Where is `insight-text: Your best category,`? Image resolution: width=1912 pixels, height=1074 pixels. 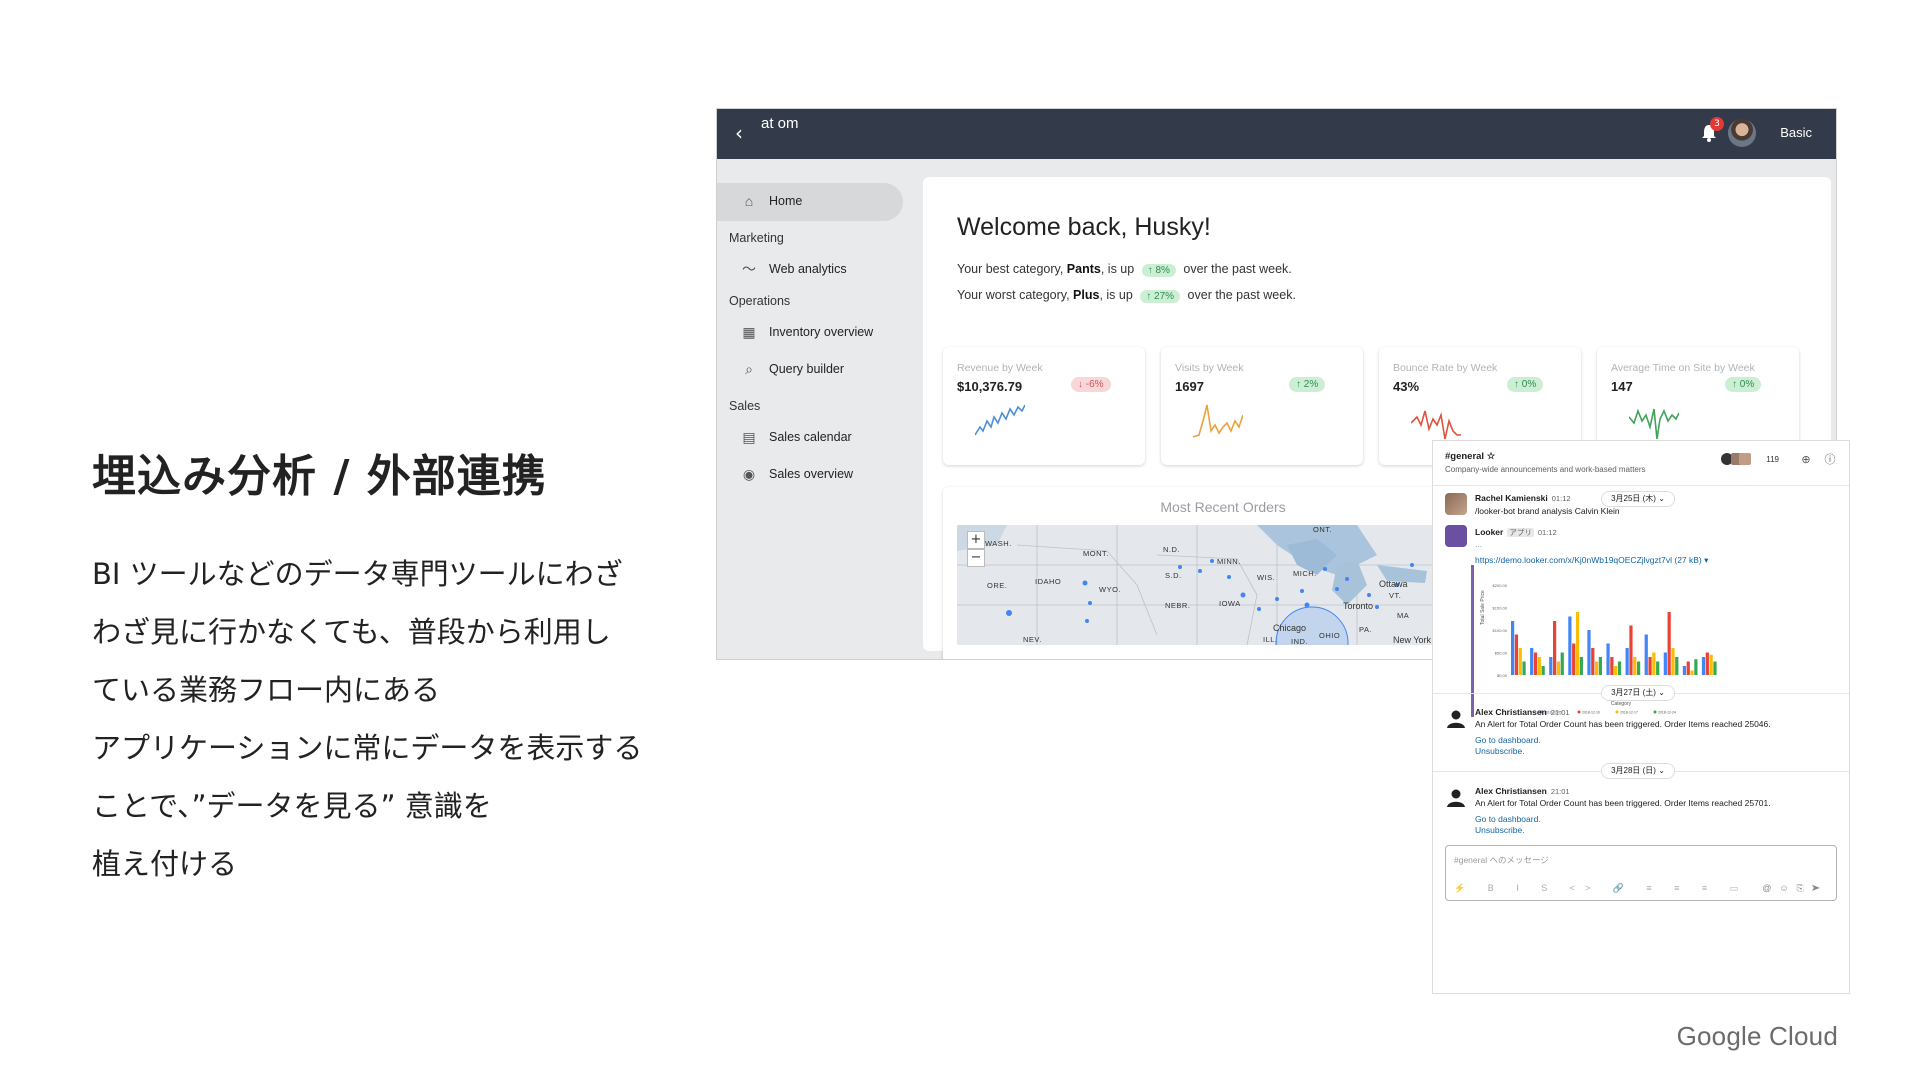
insight-text: Your best category, is located at coordinates (1012, 269).